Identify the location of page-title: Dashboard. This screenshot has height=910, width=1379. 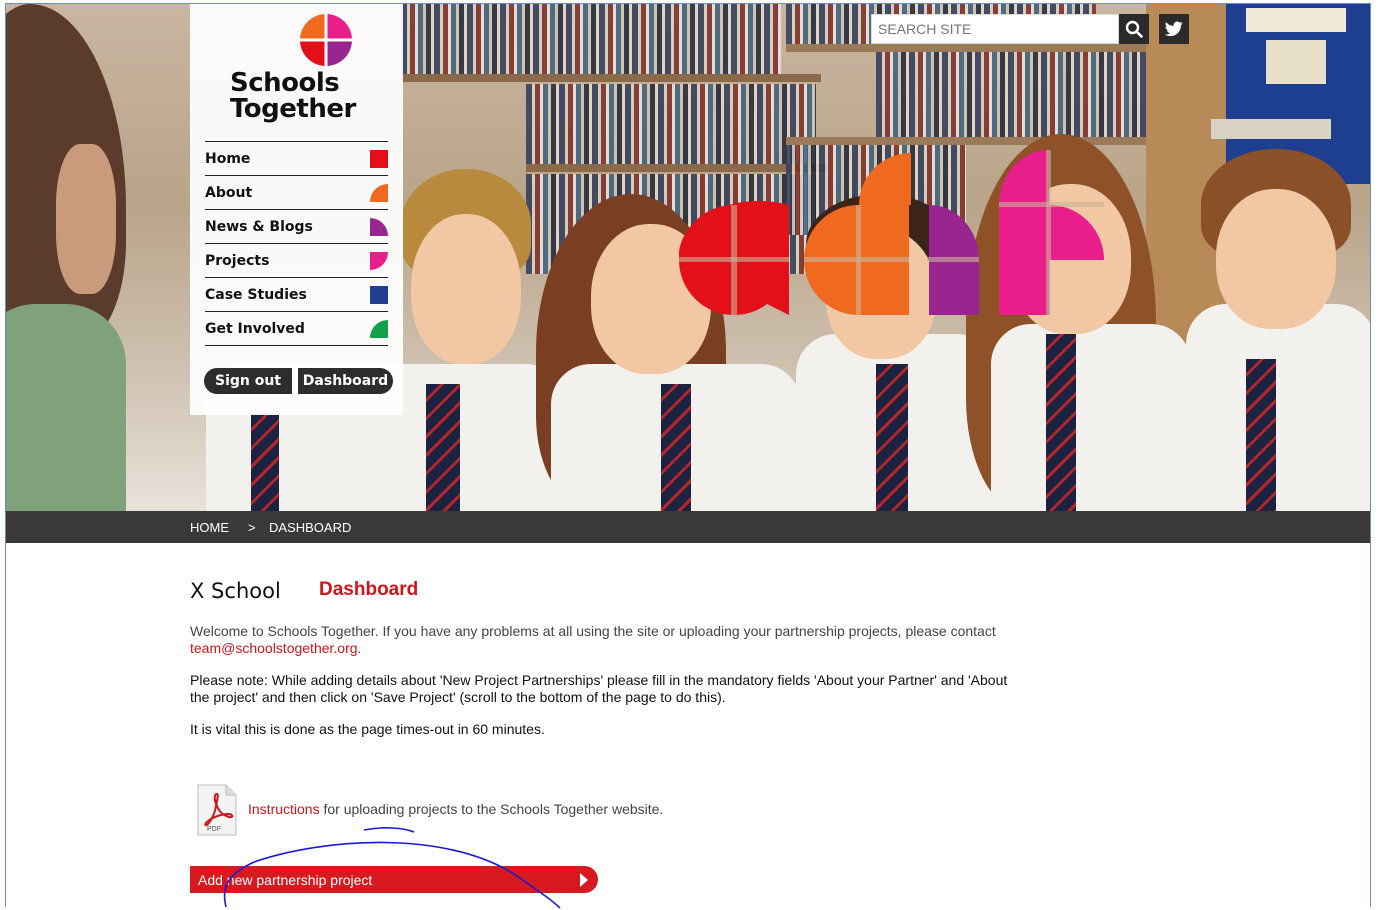
(369, 589).